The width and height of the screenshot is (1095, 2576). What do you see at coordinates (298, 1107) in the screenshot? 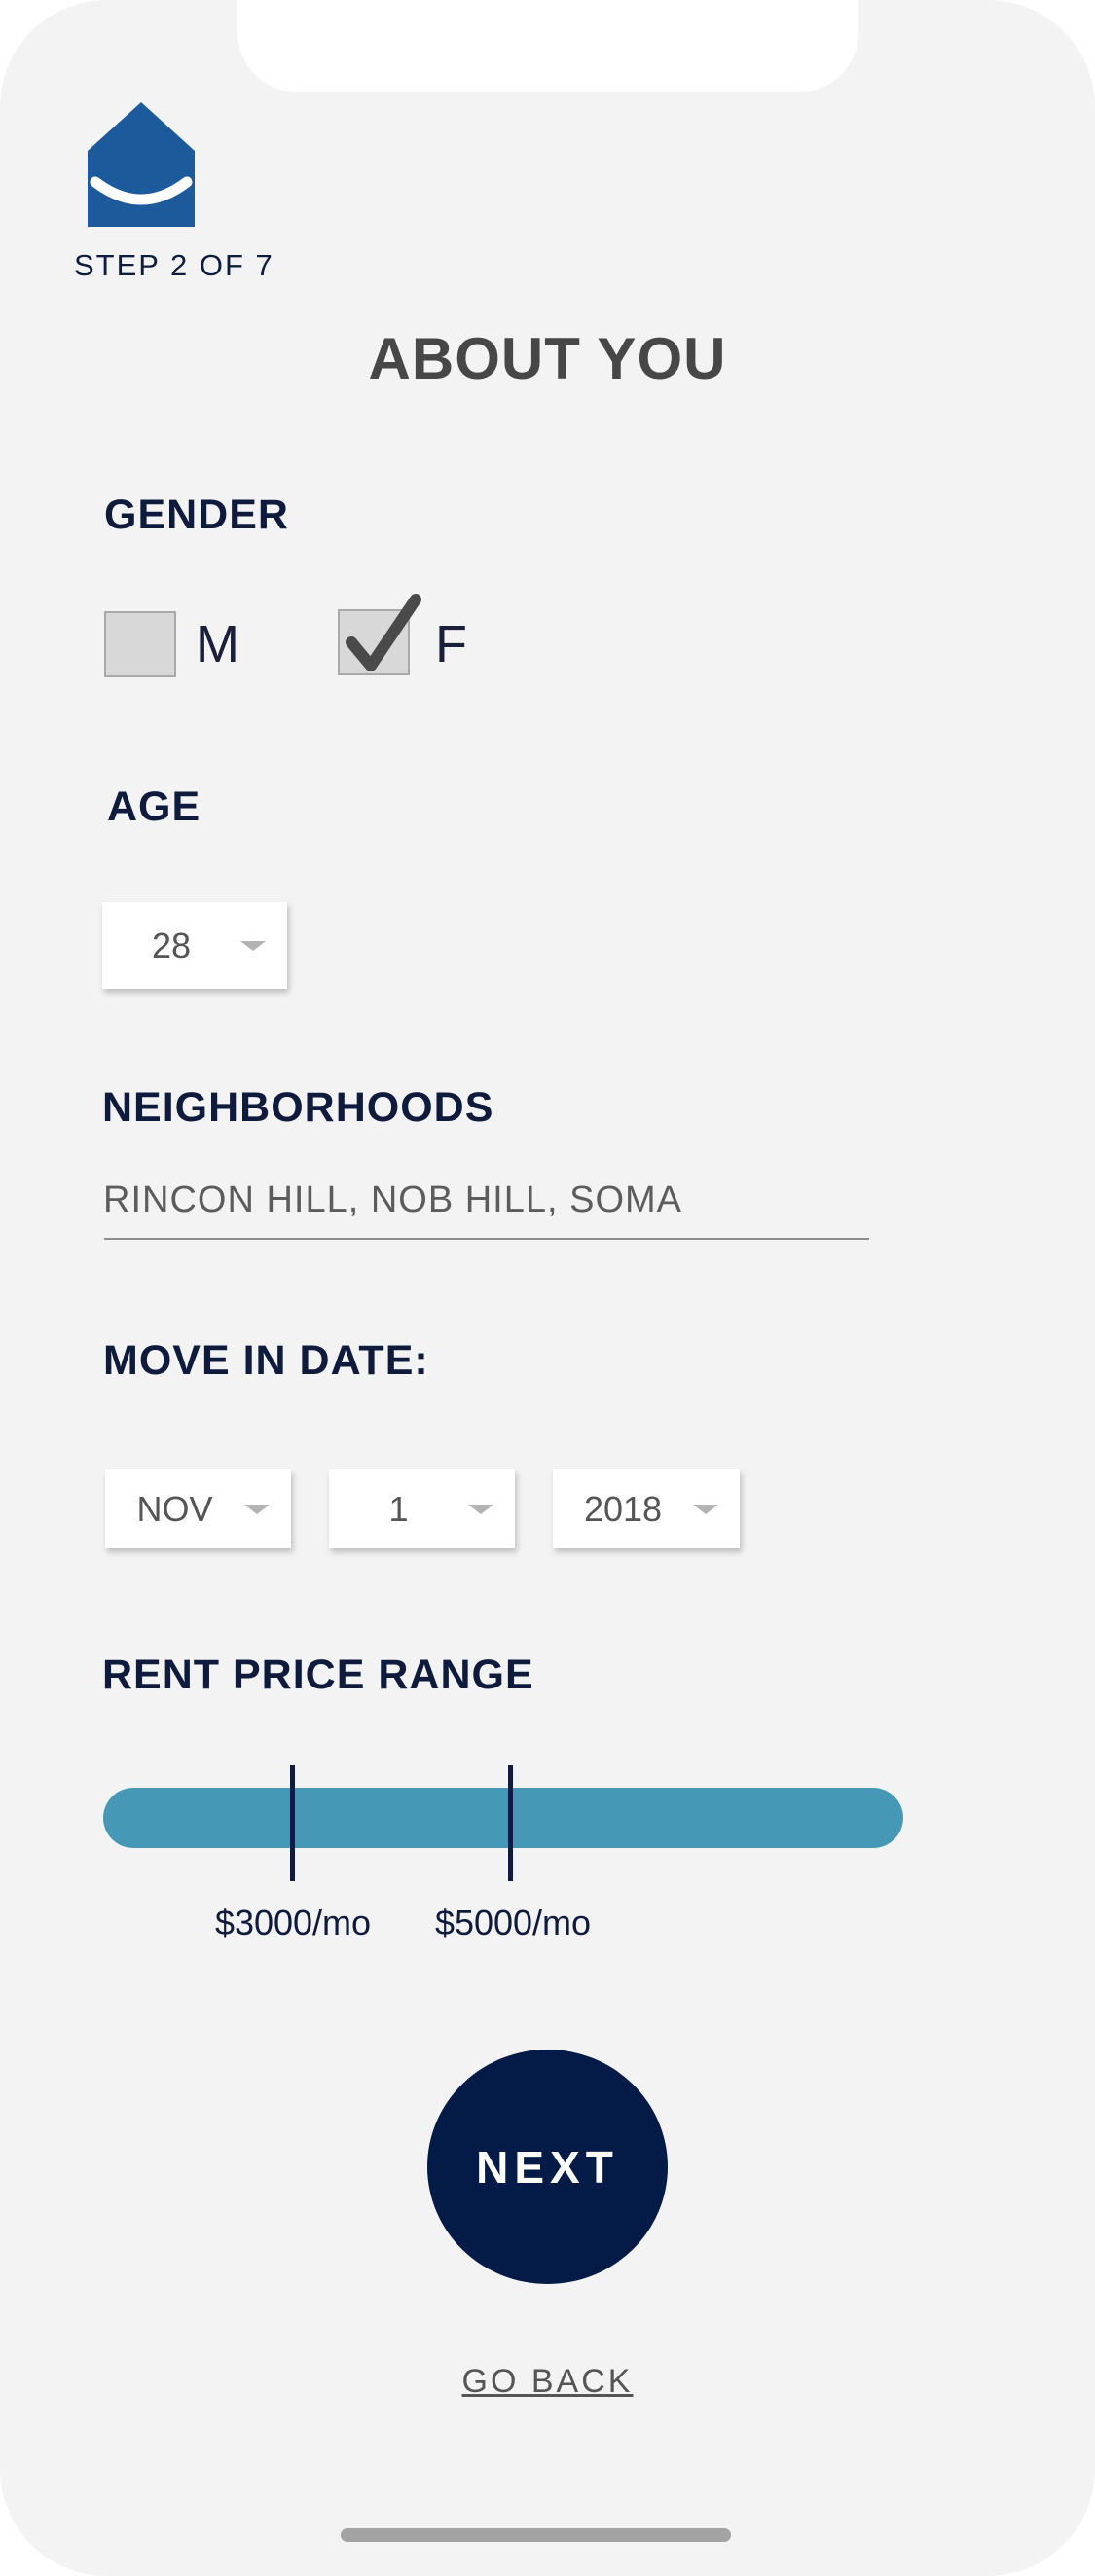
I see `neighborhoods-label: NEIGHBORHOODS` at bounding box center [298, 1107].